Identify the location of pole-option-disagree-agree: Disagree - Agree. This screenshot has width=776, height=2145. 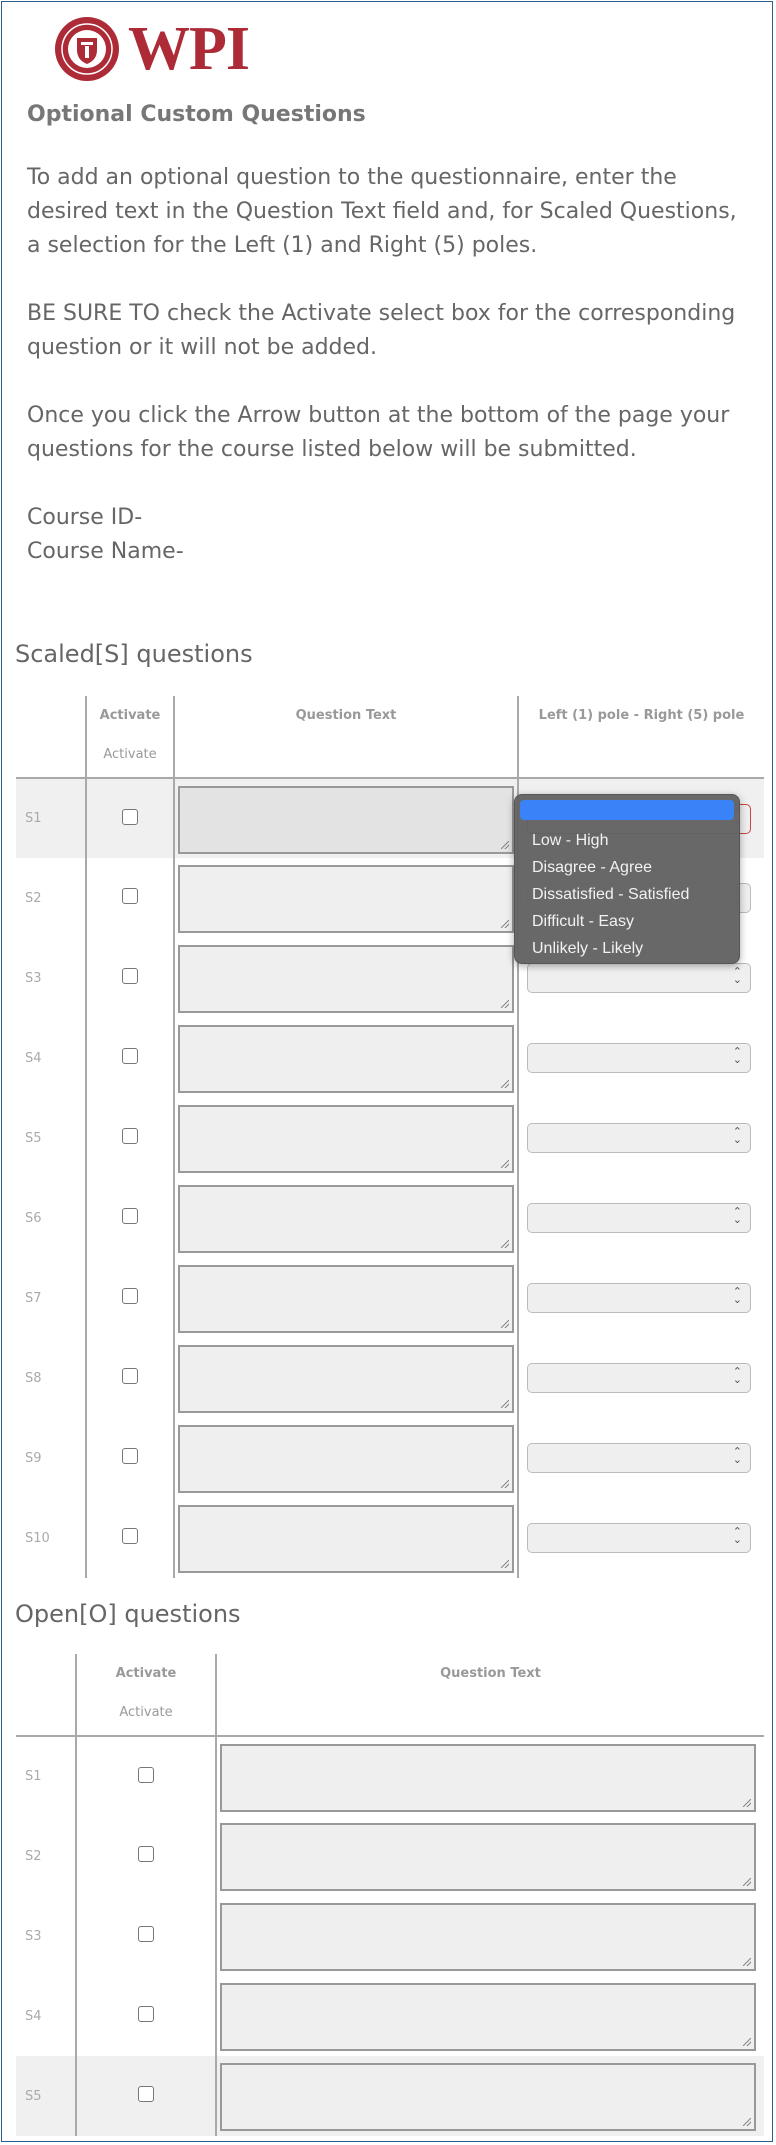
(627, 867).